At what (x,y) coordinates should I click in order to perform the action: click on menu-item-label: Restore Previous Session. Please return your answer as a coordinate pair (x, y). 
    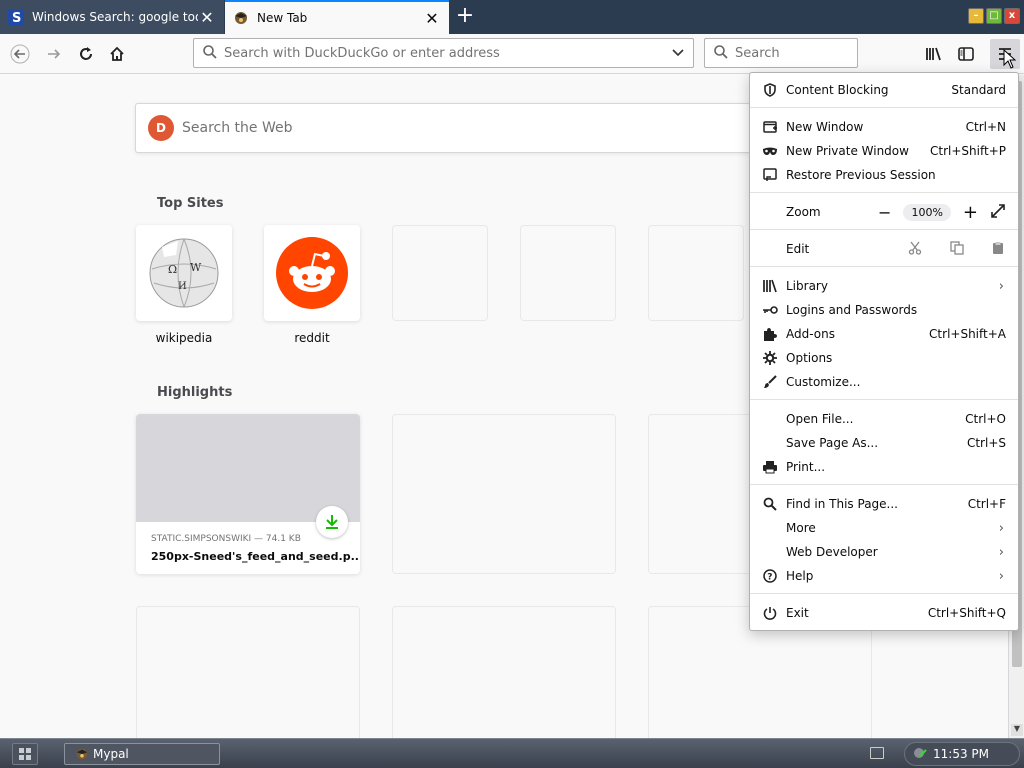
    Looking at the image, I should click on (861, 175).